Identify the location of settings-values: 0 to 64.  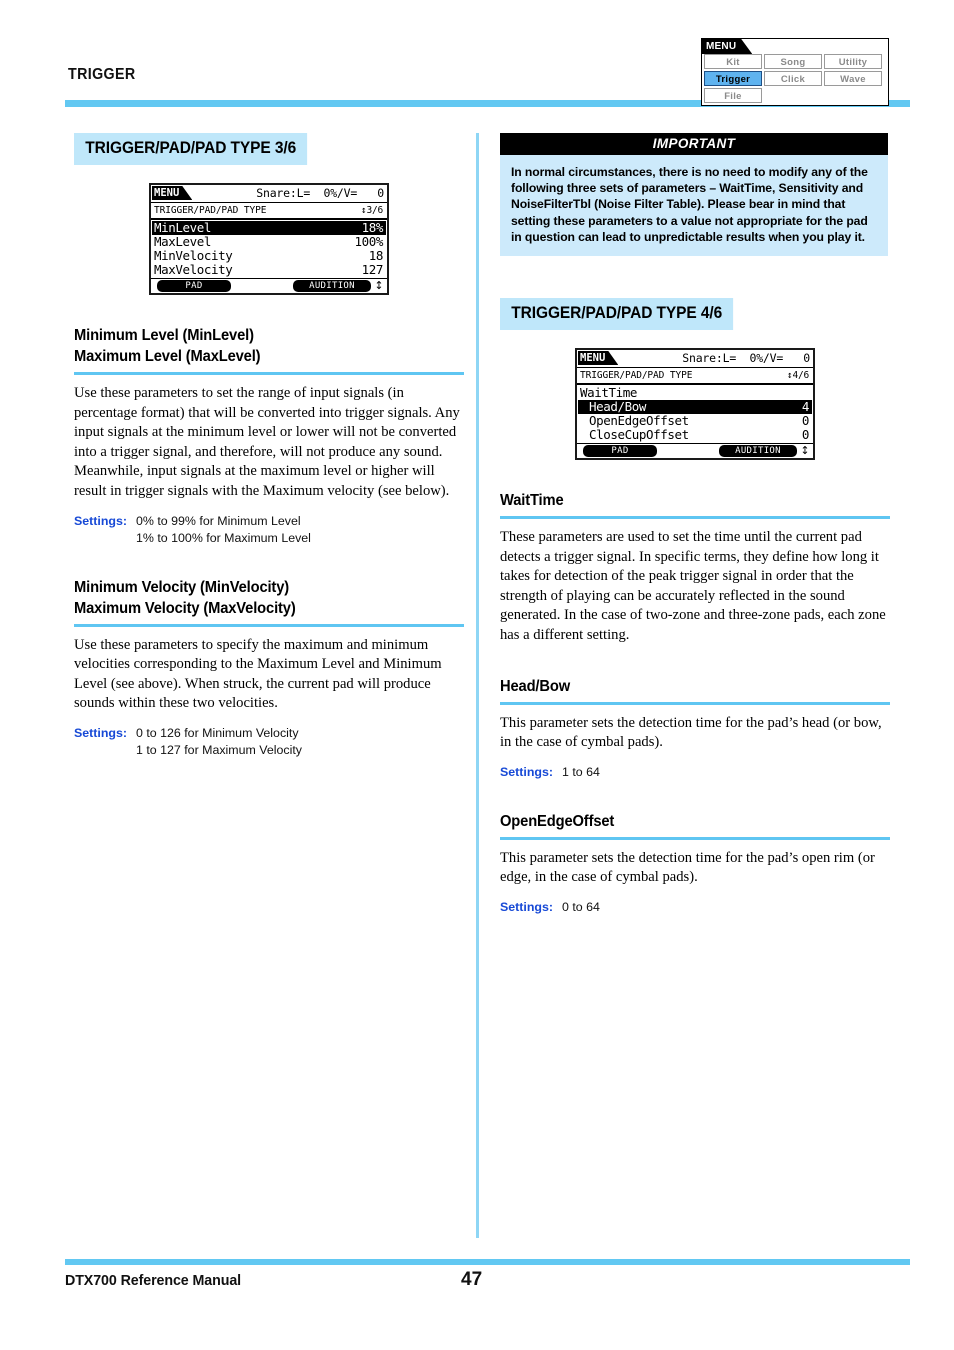
(581, 907).